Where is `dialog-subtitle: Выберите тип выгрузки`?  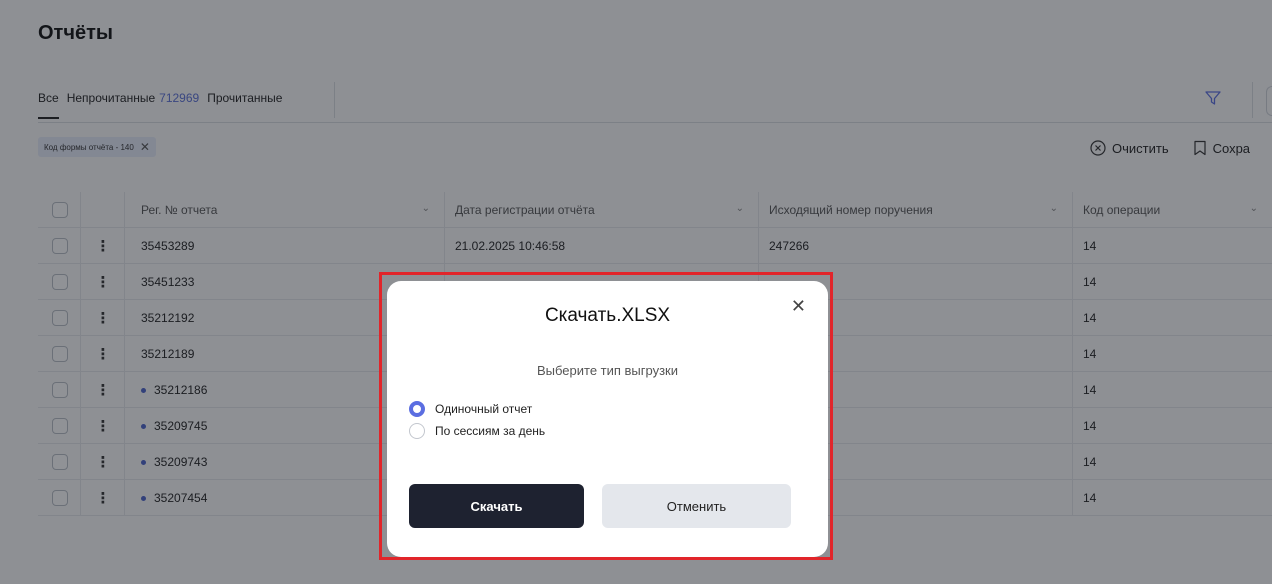 dialog-subtitle: Выберите тип выгрузки is located at coordinates (607, 370).